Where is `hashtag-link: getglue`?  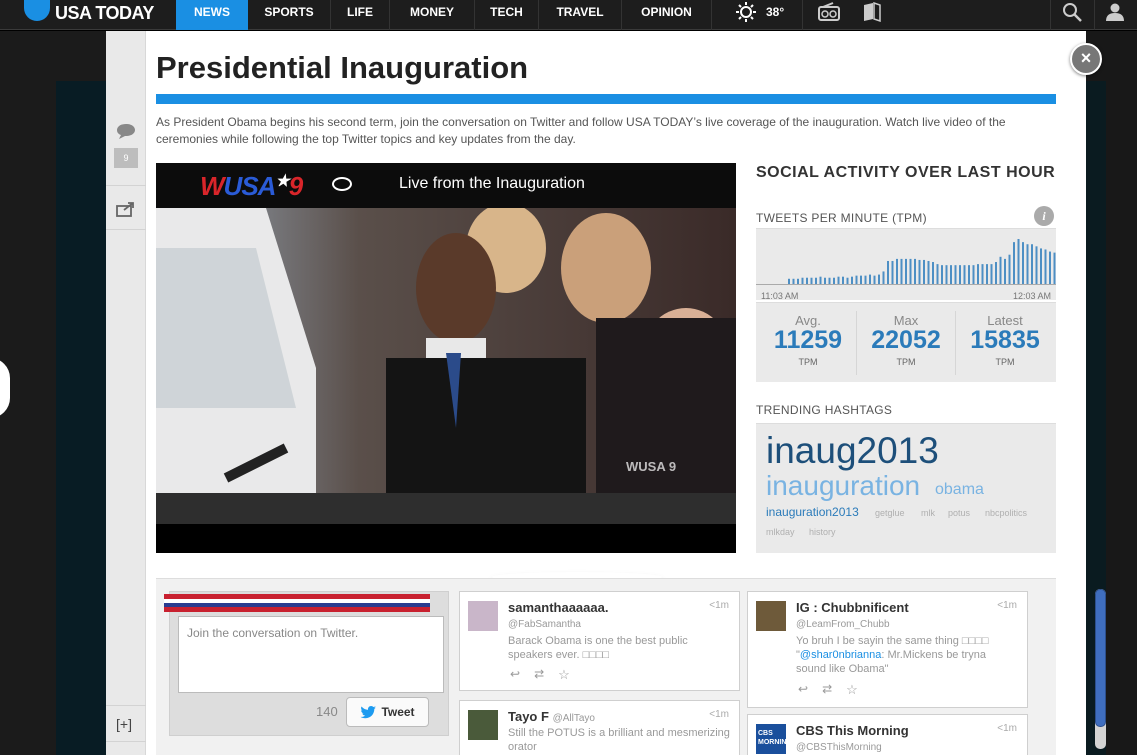
hashtag-link: getglue is located at coordinates (890, 513).